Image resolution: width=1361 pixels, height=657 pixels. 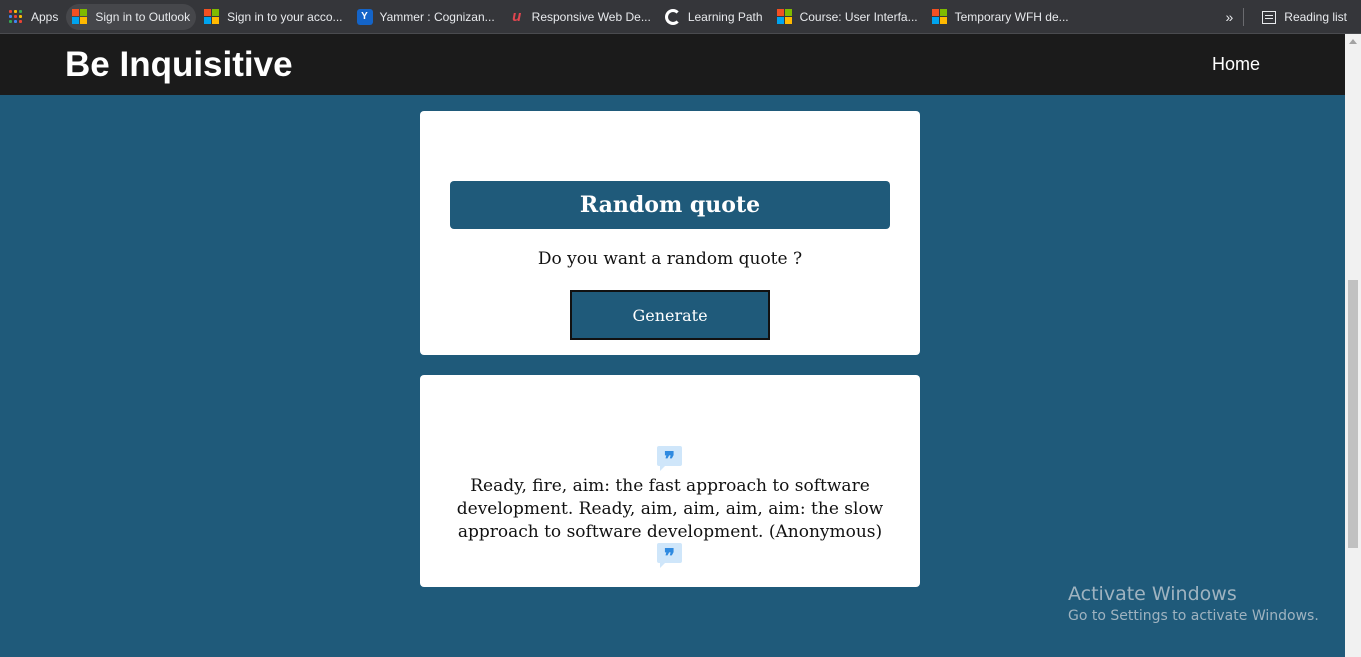 What do you see at coordinates (143, 16) in the screenshot?
I see `bookmark-label: Sign in to Outlook` at bounding box center [143, 16].